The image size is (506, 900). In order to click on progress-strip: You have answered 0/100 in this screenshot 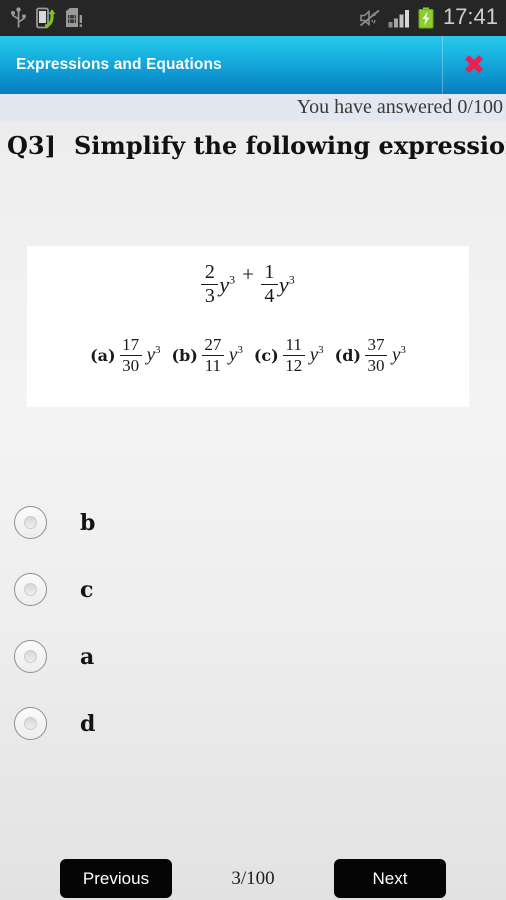, I will do `click(253, 107)`.